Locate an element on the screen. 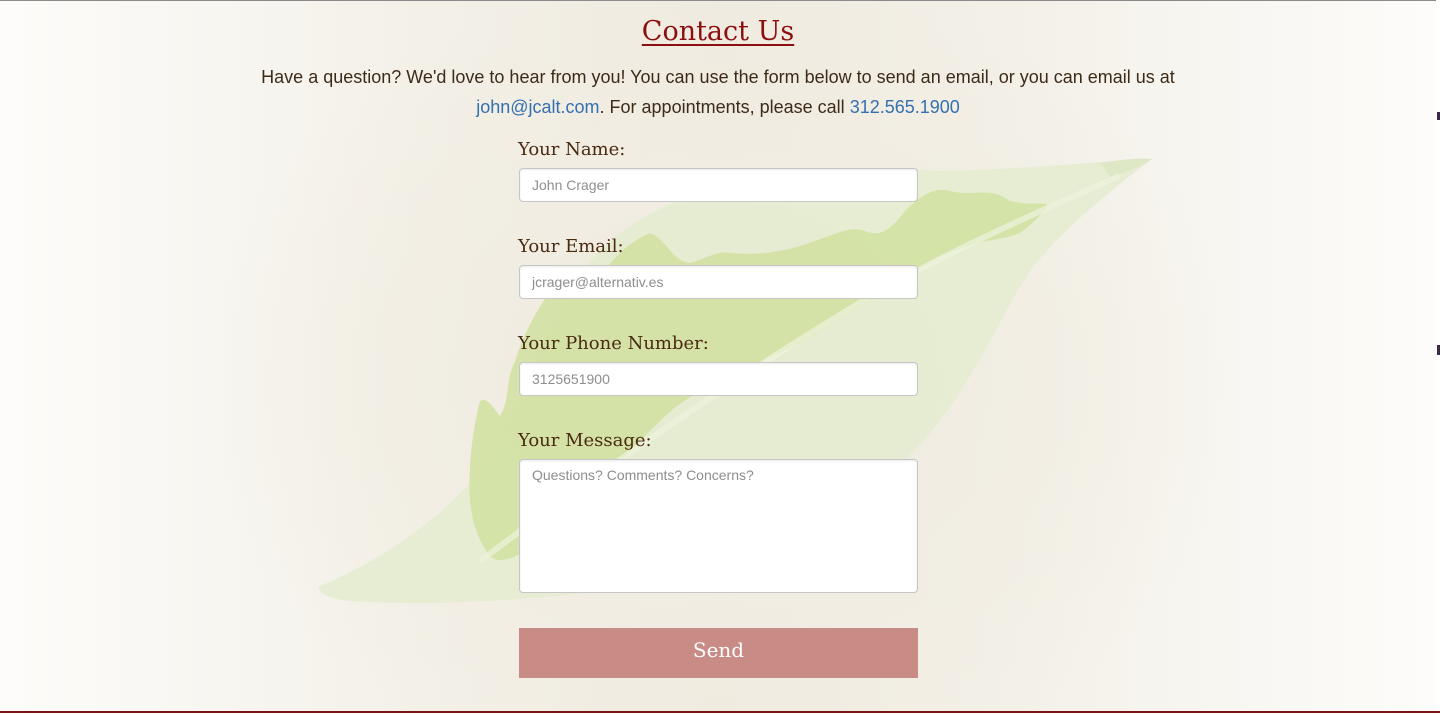 This screenshot has height=715, width=1440. phone-field is located at coordinates (718, 379).